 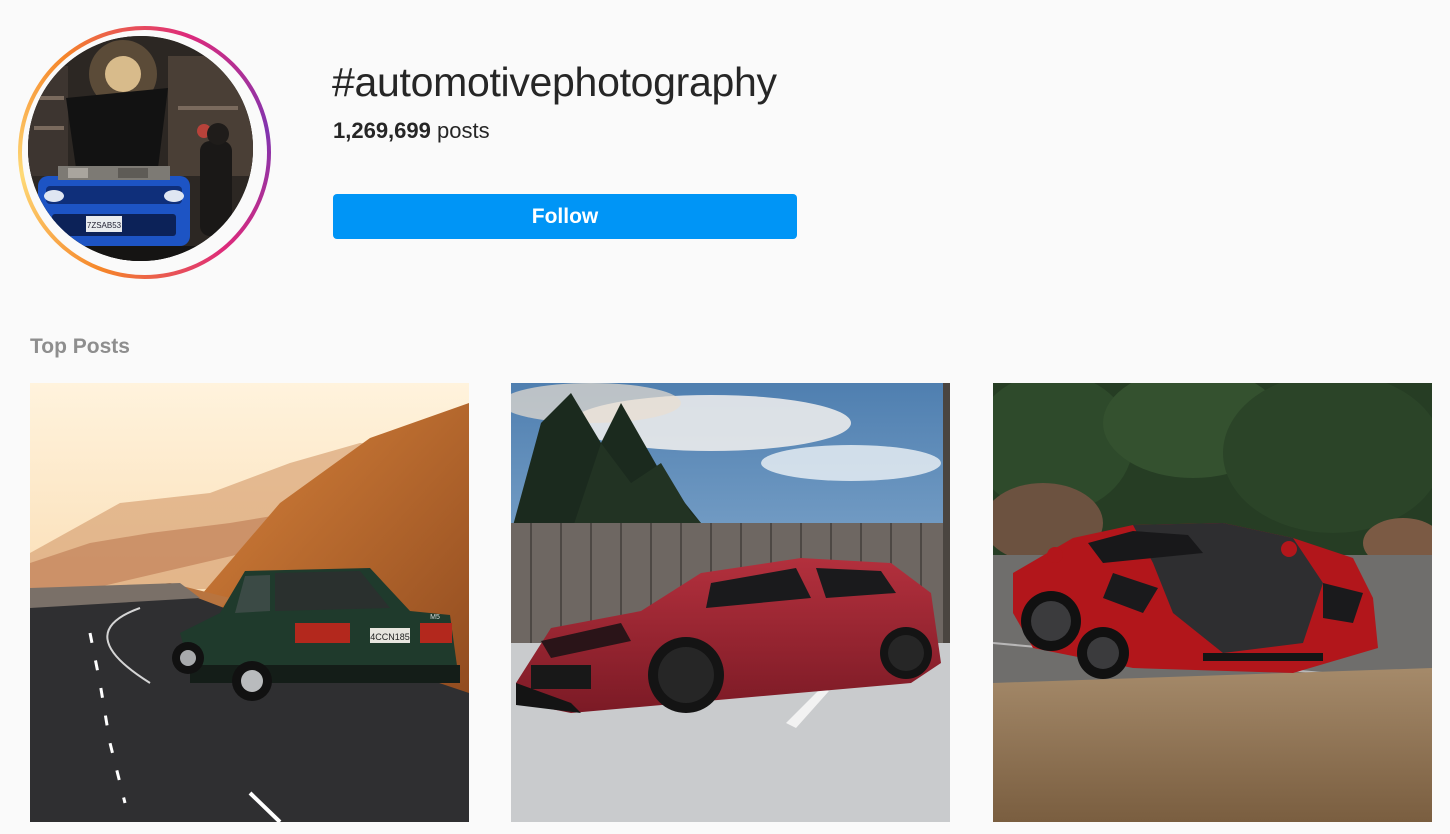 What do you see at coordinates (382, 130) in the screenshot?
I see `post-count-number: 1,269,699` at bounding box center [382, 130].